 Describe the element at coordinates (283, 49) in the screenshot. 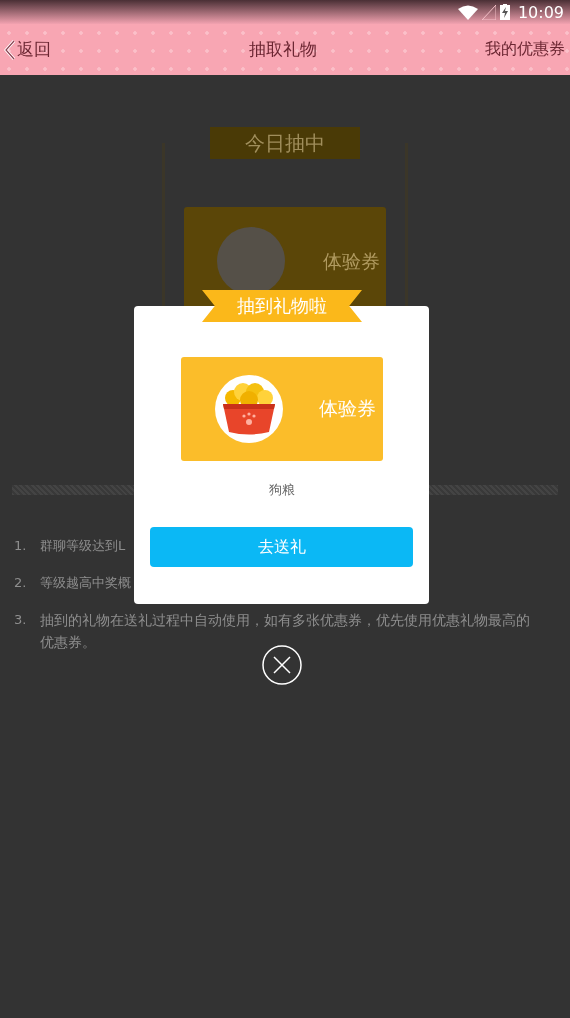

I see `page-title: 抽取礼物` at that location.